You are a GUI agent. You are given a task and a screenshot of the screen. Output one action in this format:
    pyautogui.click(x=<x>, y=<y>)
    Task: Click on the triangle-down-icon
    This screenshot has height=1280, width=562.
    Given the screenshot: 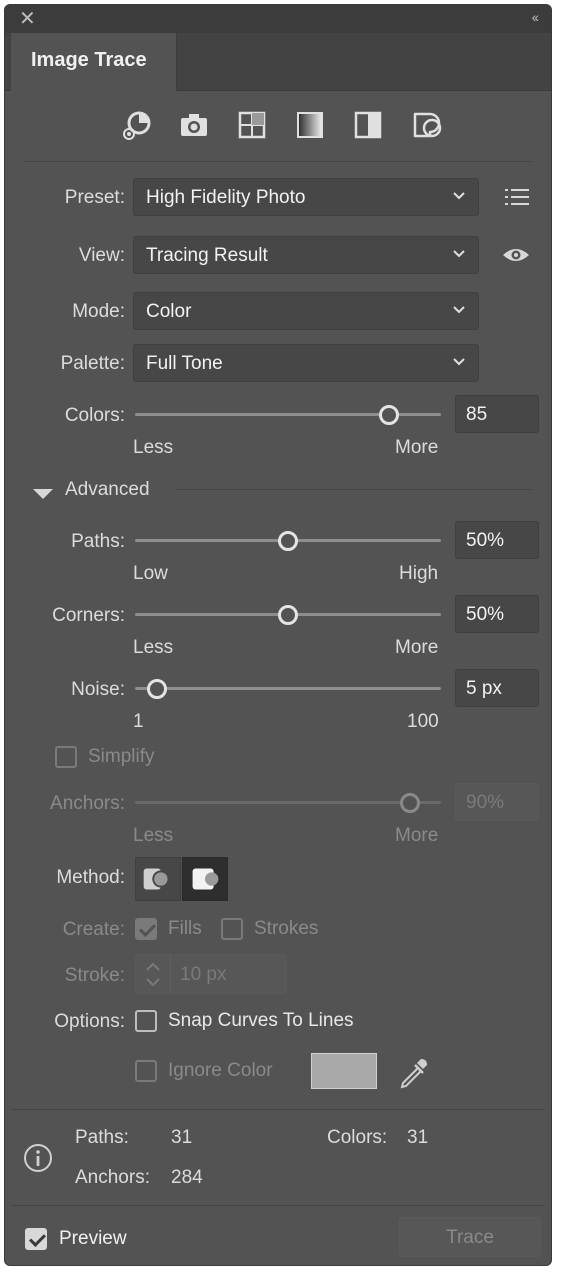 What is the action you would take?
    pyautogui.click(x=43, y=494)
    